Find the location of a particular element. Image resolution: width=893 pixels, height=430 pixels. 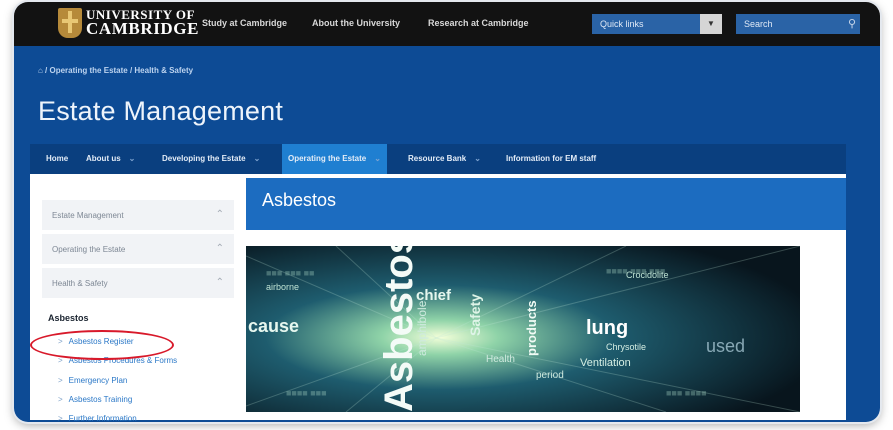

topnav-study: Study at Cambridge is located at coordinates (244, 23).